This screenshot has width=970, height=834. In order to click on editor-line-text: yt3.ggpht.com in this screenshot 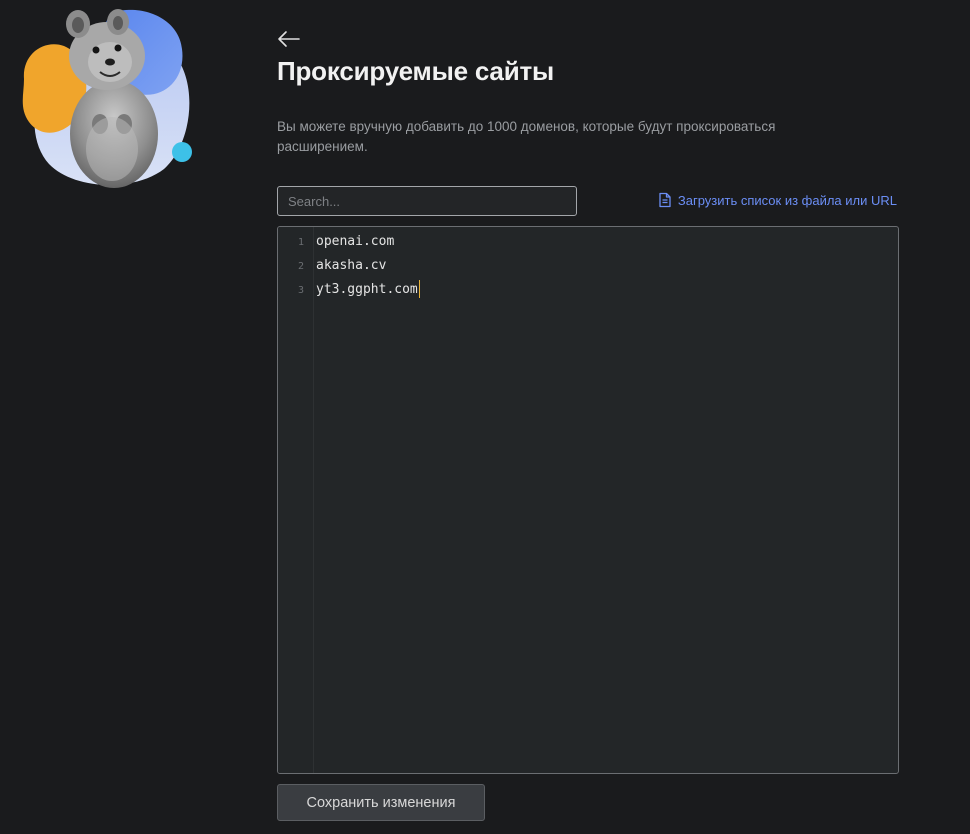, I will do `click(367, 289)`.